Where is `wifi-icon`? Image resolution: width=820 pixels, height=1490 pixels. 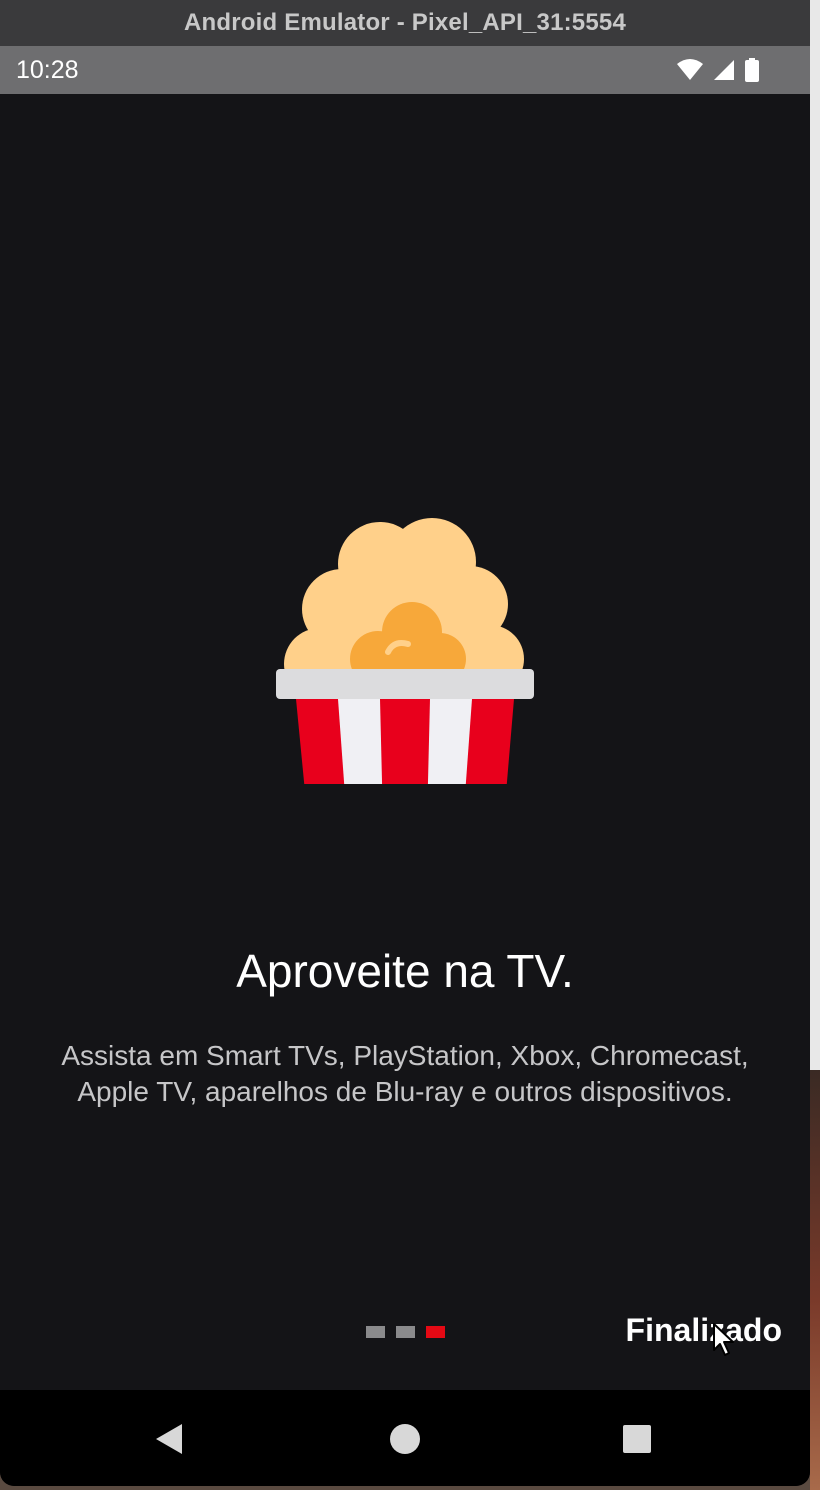
wifi-icon is located at coordinates (690, 69).